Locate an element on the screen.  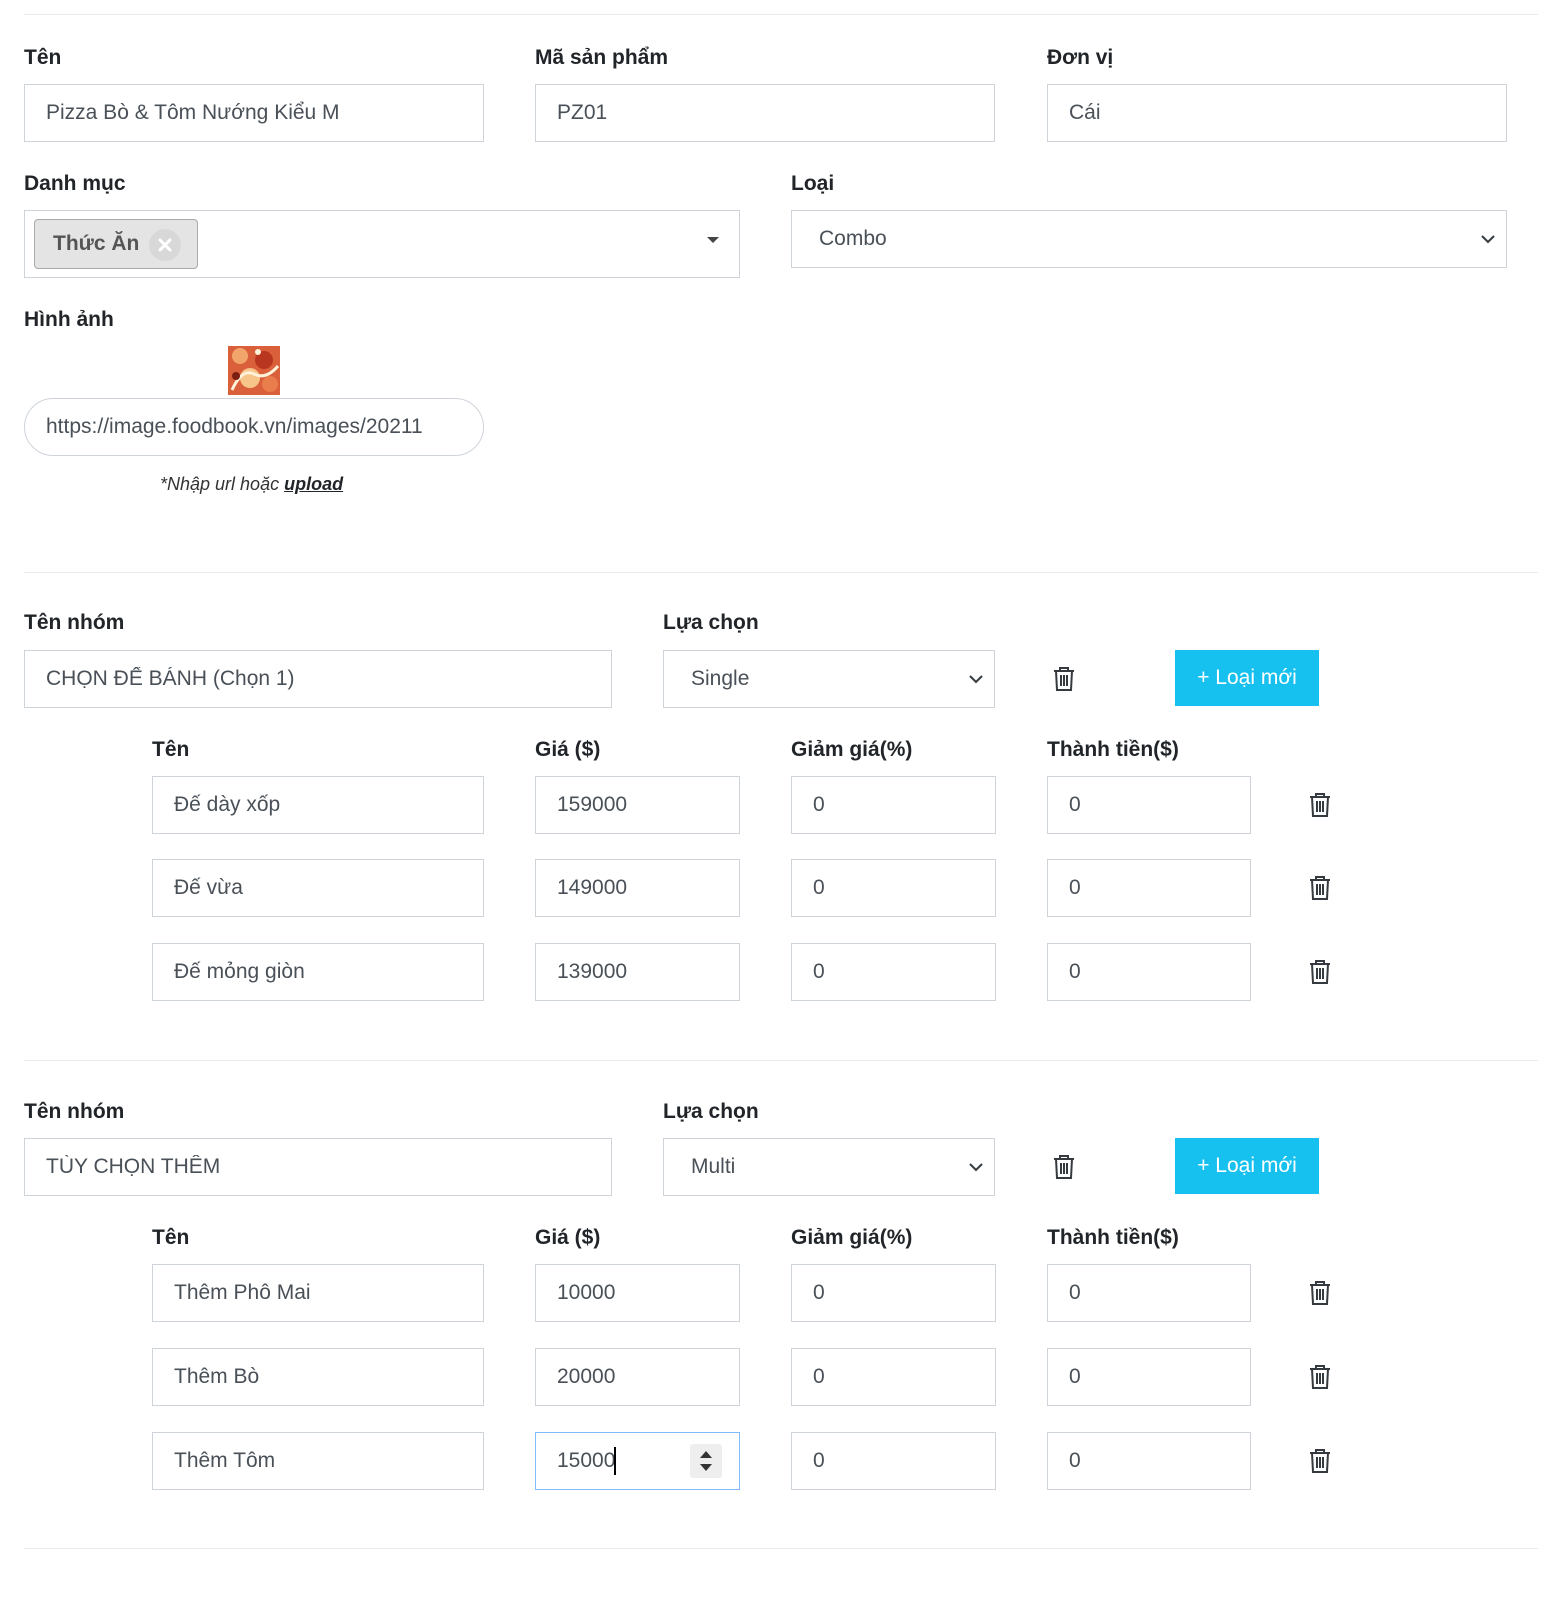
upload-link: upload is located at coordinates (313, 484).